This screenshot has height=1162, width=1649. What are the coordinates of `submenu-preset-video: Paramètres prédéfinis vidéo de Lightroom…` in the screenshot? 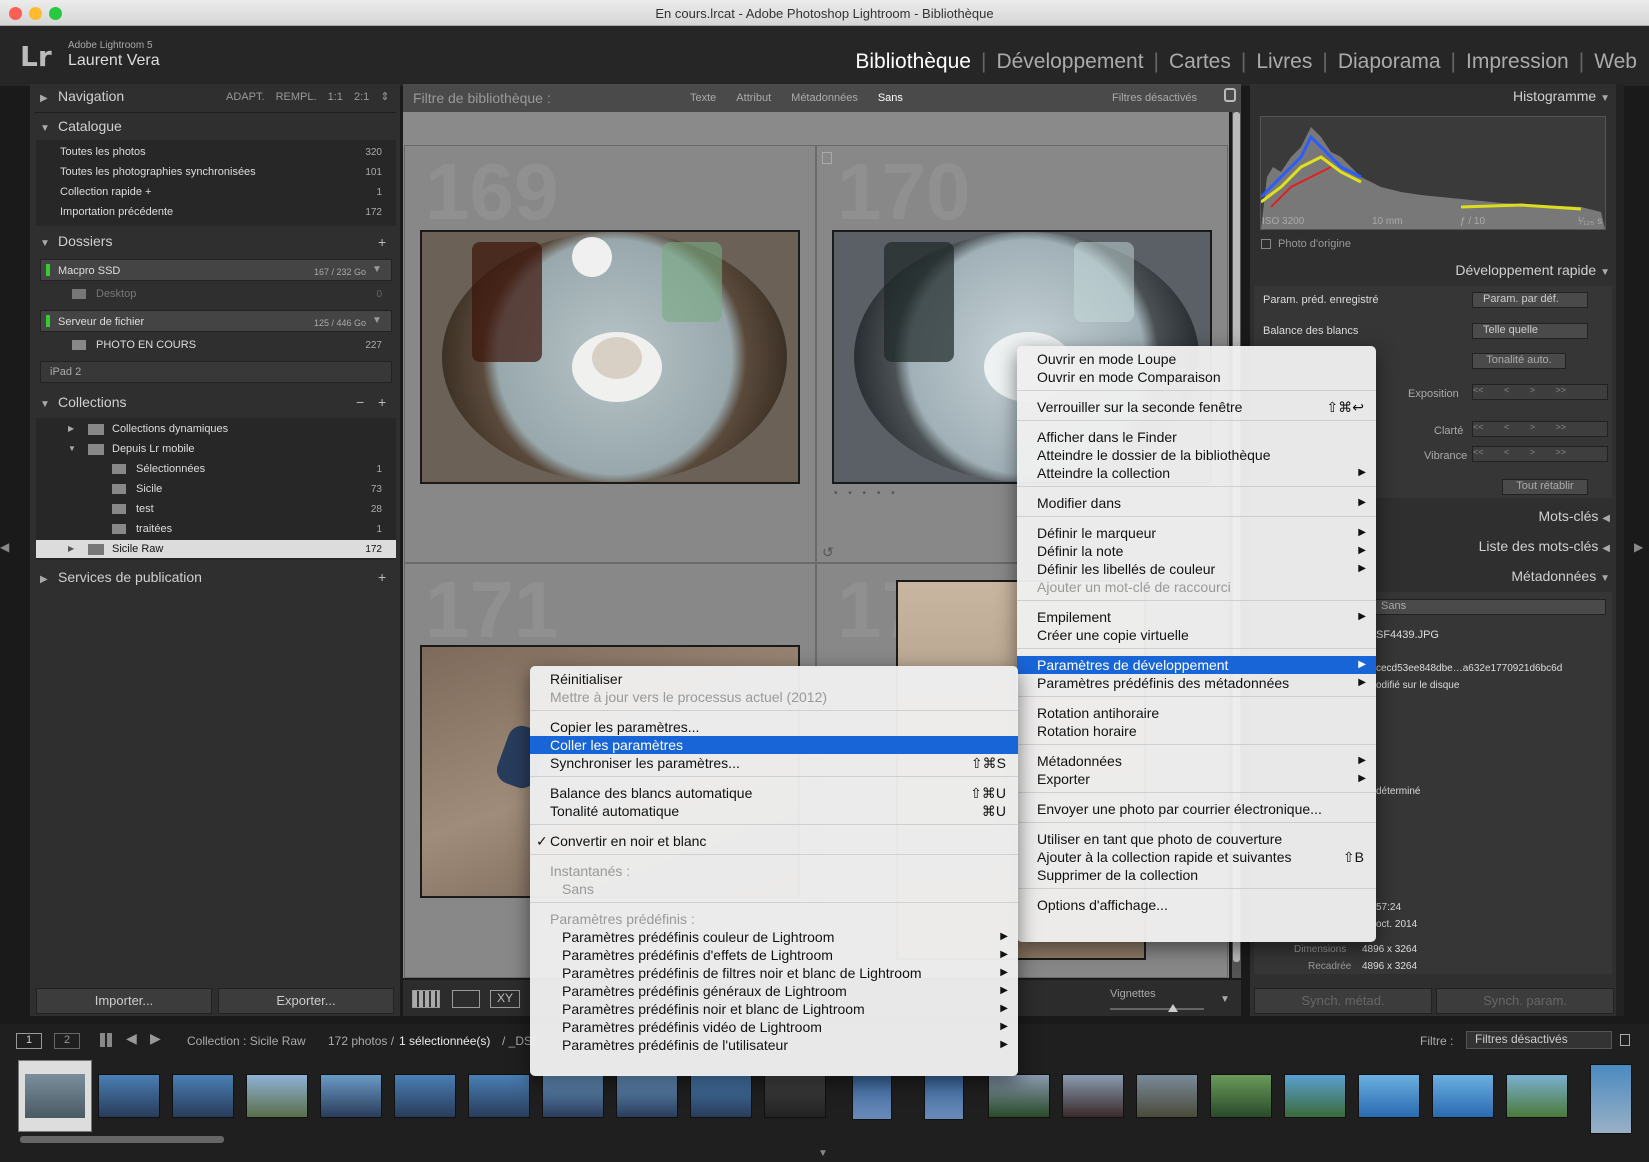 It's located at (774, 1027).